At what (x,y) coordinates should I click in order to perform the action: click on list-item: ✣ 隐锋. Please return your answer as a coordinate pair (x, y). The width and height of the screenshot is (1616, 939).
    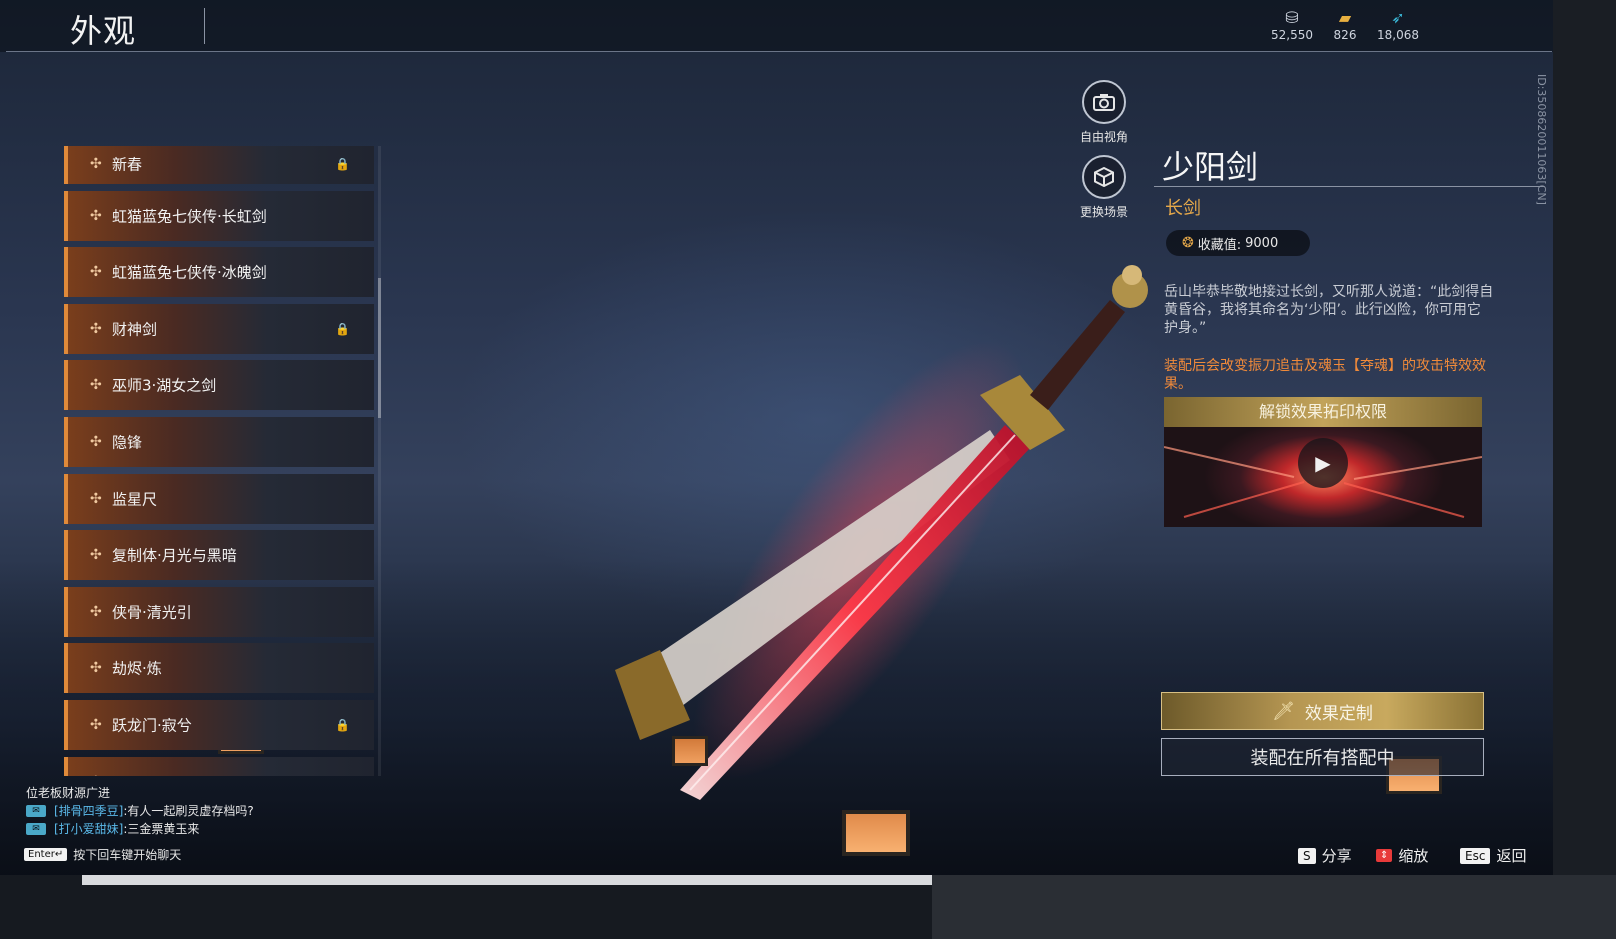
    Looking at the image, I should click on (219, 441).